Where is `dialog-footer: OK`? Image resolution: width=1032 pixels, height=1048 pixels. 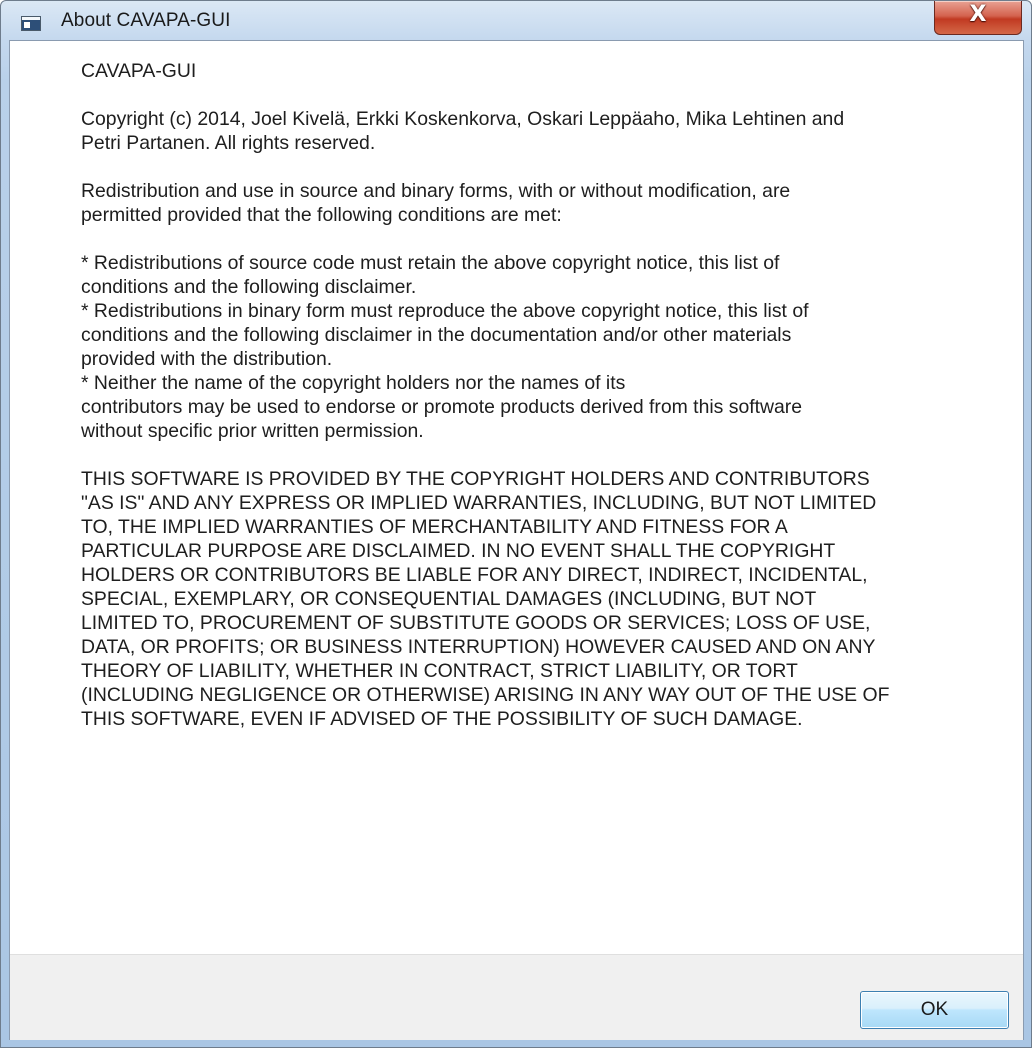 dialog-footer: OK is located at coordinates (516, 997).